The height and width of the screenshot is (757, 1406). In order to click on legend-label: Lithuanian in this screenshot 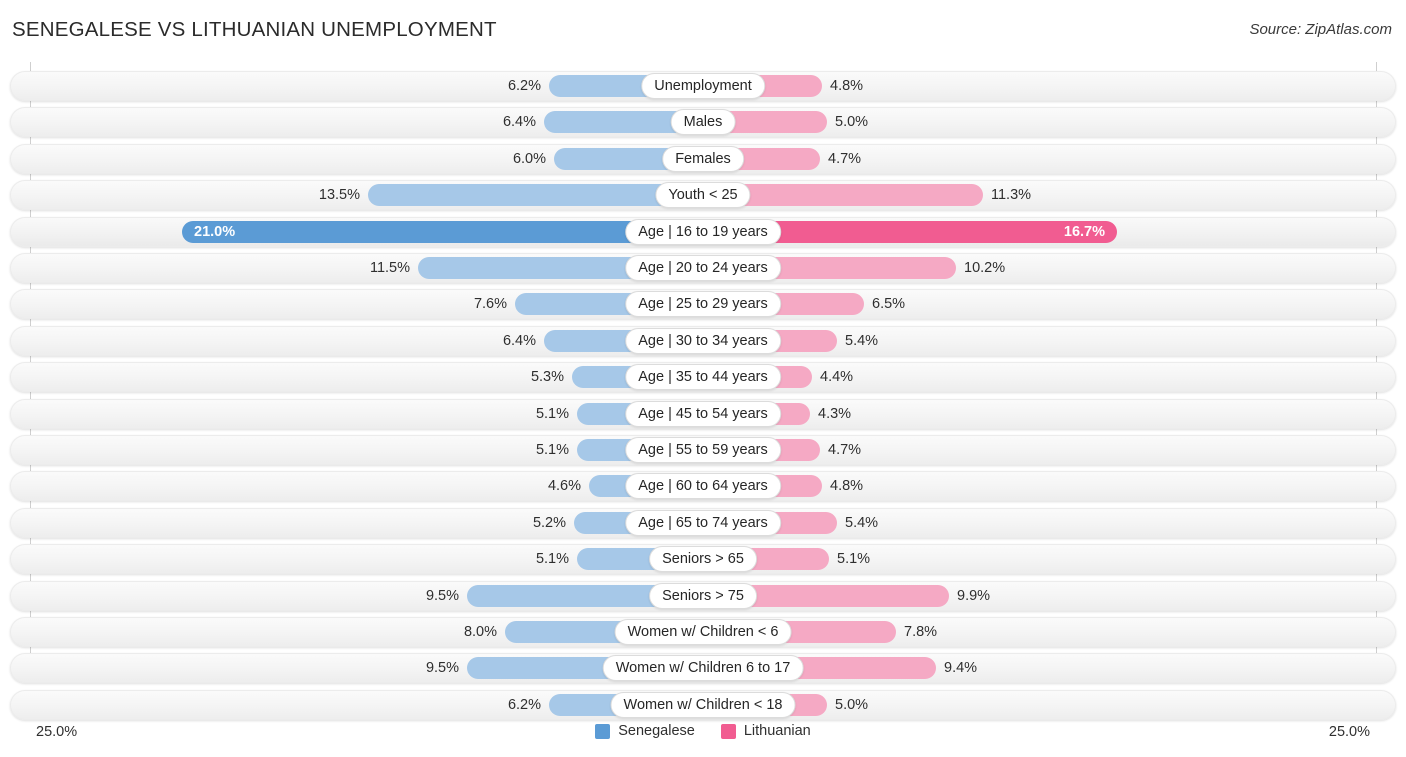, I will do `click(777, 731)`.